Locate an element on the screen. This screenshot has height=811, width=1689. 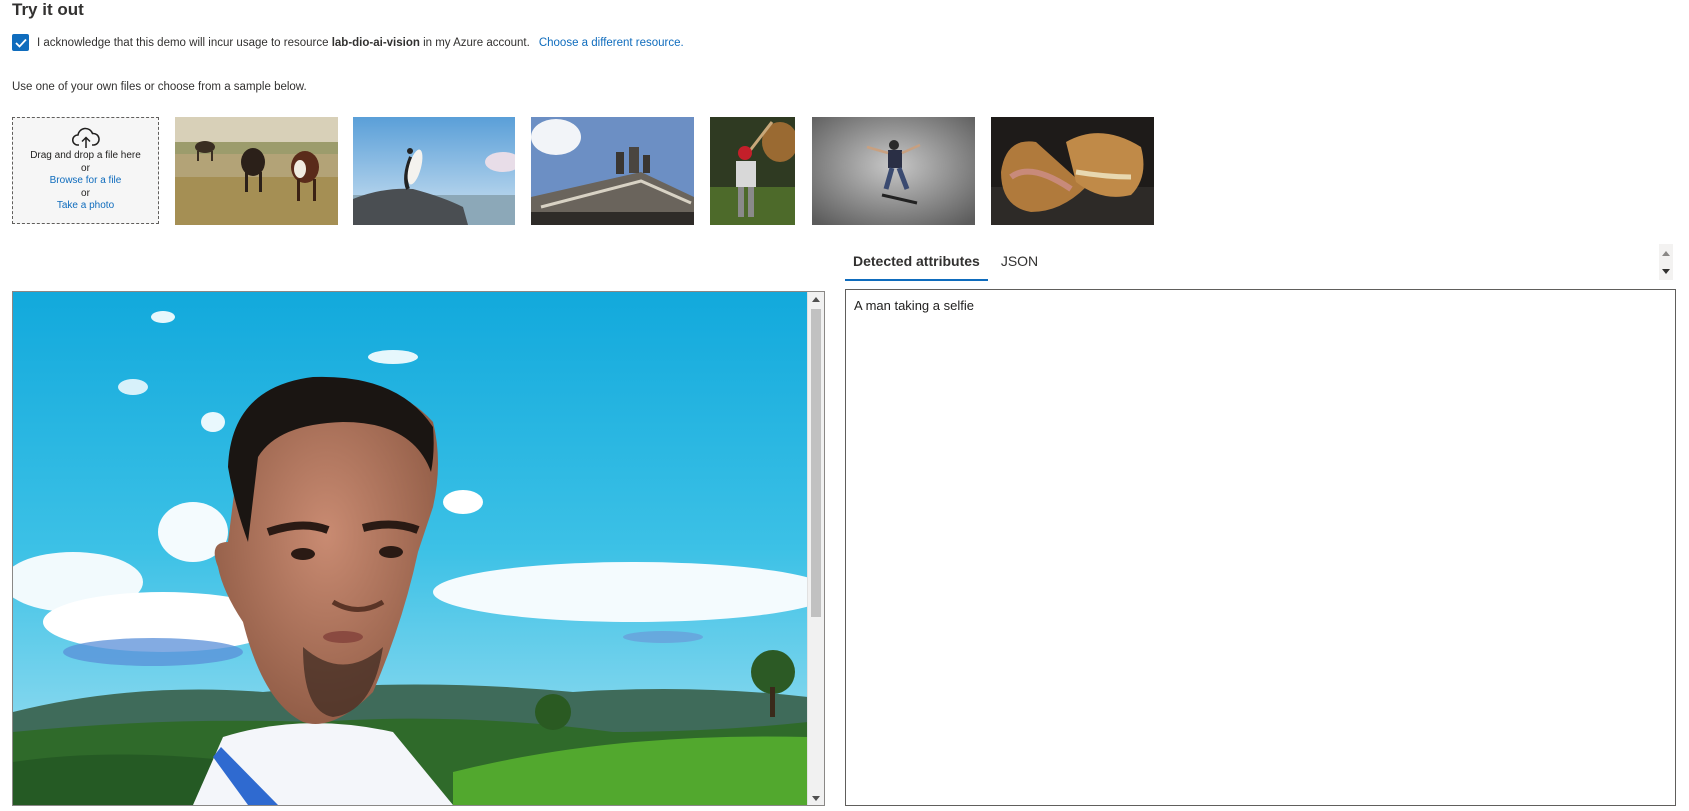
sample-surfer-thumbnail is located at coordinates (434, 171).